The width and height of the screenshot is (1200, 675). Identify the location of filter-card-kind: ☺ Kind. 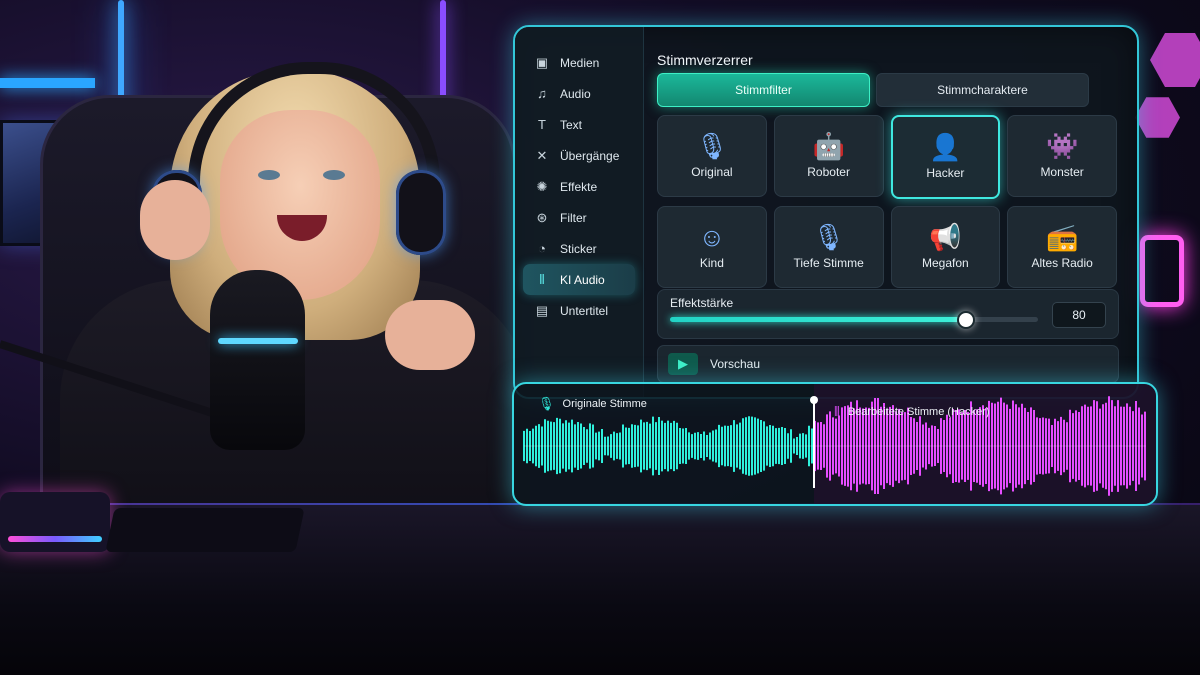
(712, 247).